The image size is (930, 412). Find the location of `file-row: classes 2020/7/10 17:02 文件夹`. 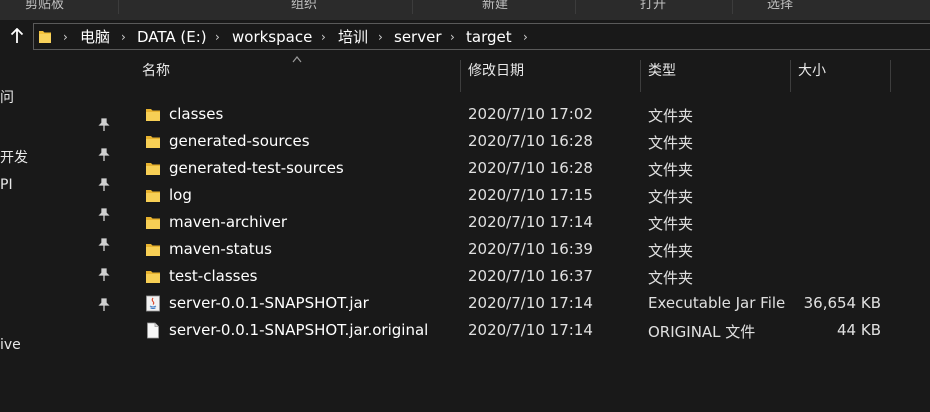

file-row: classes 2020/7/10 17:02 文件夹 is located at coordinates (520, 114).